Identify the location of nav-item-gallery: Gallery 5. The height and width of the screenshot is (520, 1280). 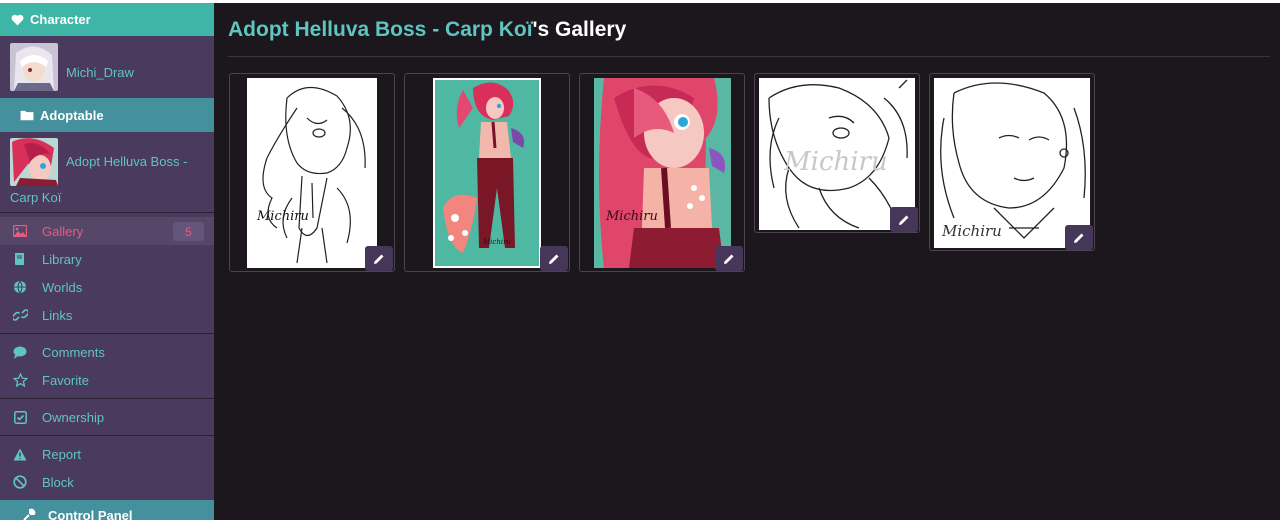
(107, 231).